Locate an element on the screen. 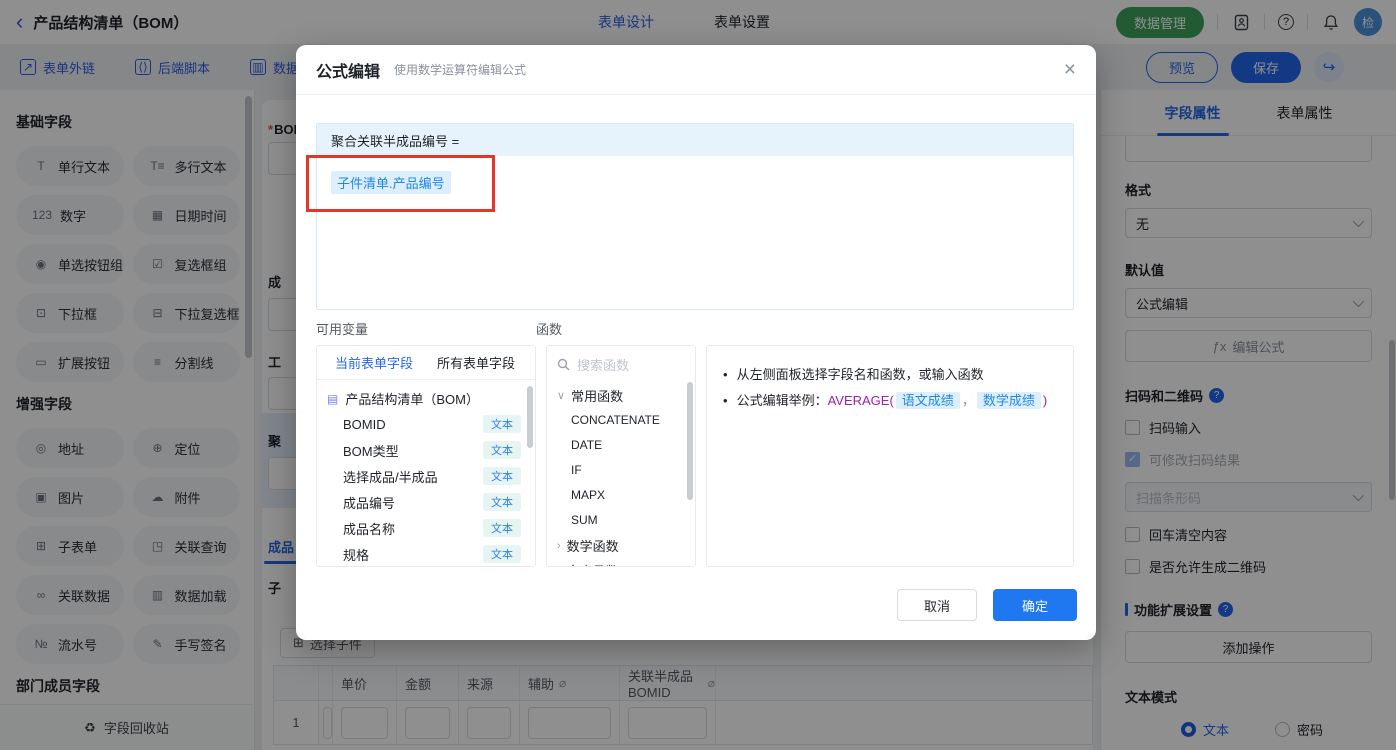 This screenshot has width=1396, height=750. tab-all-form-fields: 所有表单字段 is located at coordinates (476, 362).